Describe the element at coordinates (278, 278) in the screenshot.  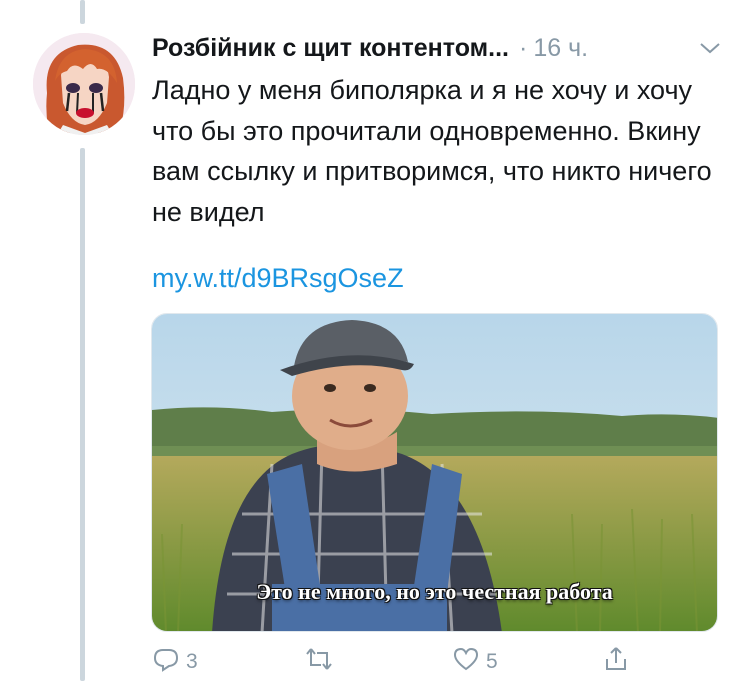
I see `tweet-link: my.w.tt/d9BRsgOseZ` at that location.